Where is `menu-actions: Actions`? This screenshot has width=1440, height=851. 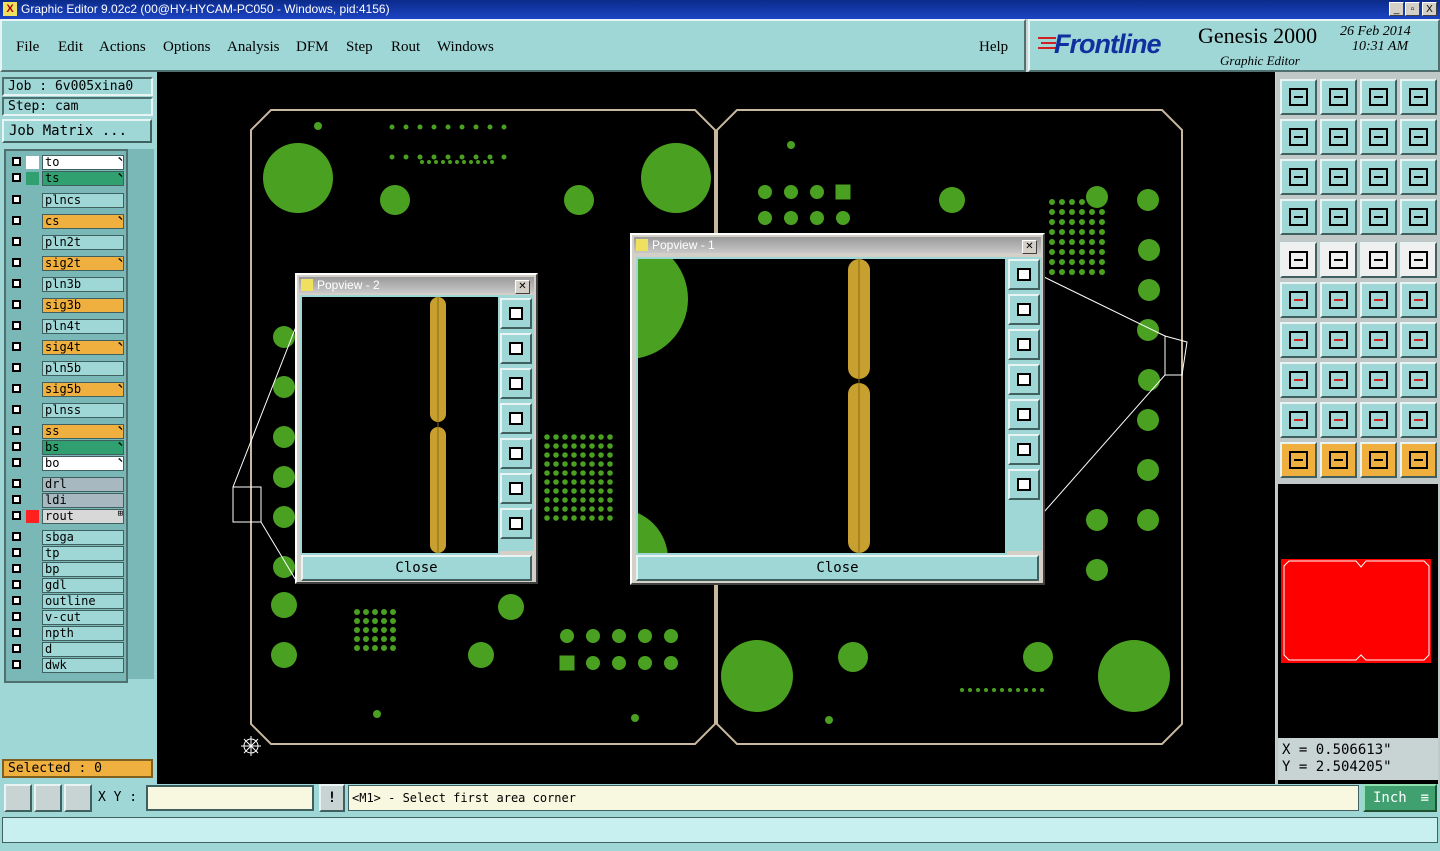 menu-actions: Actions is located at coordinates (122, 47).